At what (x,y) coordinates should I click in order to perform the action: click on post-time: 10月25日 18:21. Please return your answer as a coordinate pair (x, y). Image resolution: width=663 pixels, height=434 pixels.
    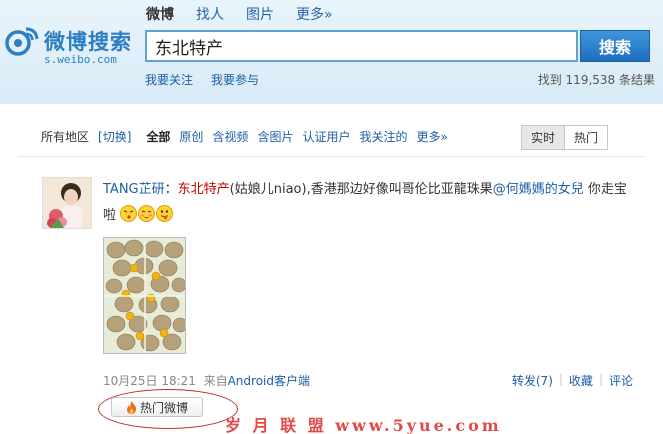
    Looking at the image, I should click on (149, 381).